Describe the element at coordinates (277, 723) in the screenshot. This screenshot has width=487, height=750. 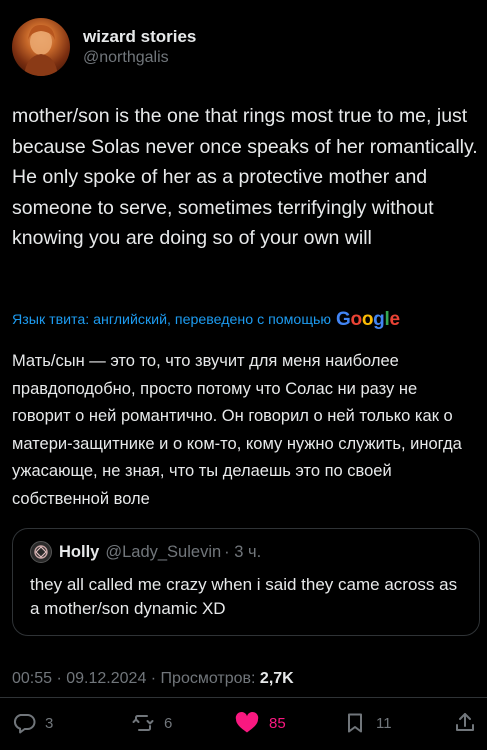
I see `like-count: 85` at that location.